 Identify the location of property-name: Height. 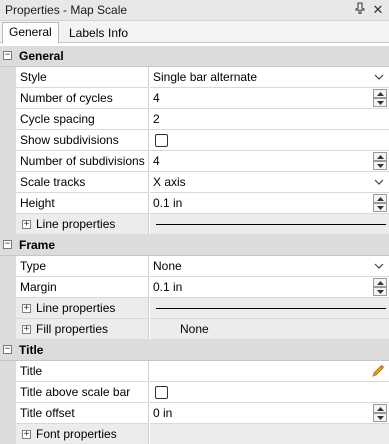
(37, 203).